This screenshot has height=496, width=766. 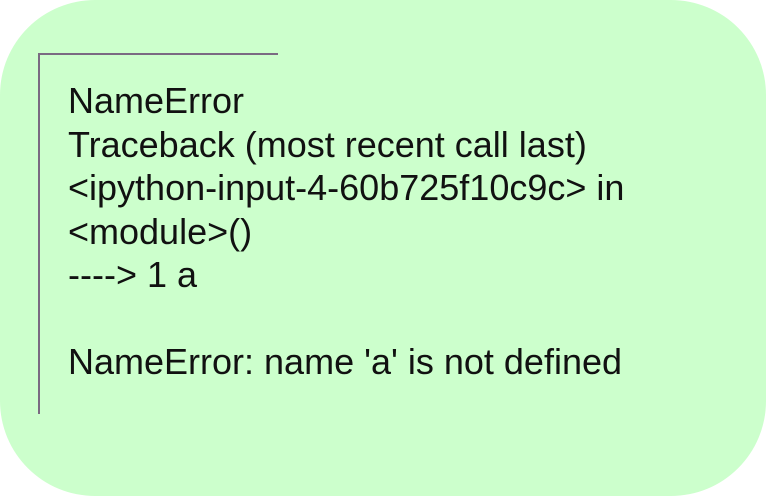 I want to click on traceback-module-line: <module>(), so click(x=160, y=231).